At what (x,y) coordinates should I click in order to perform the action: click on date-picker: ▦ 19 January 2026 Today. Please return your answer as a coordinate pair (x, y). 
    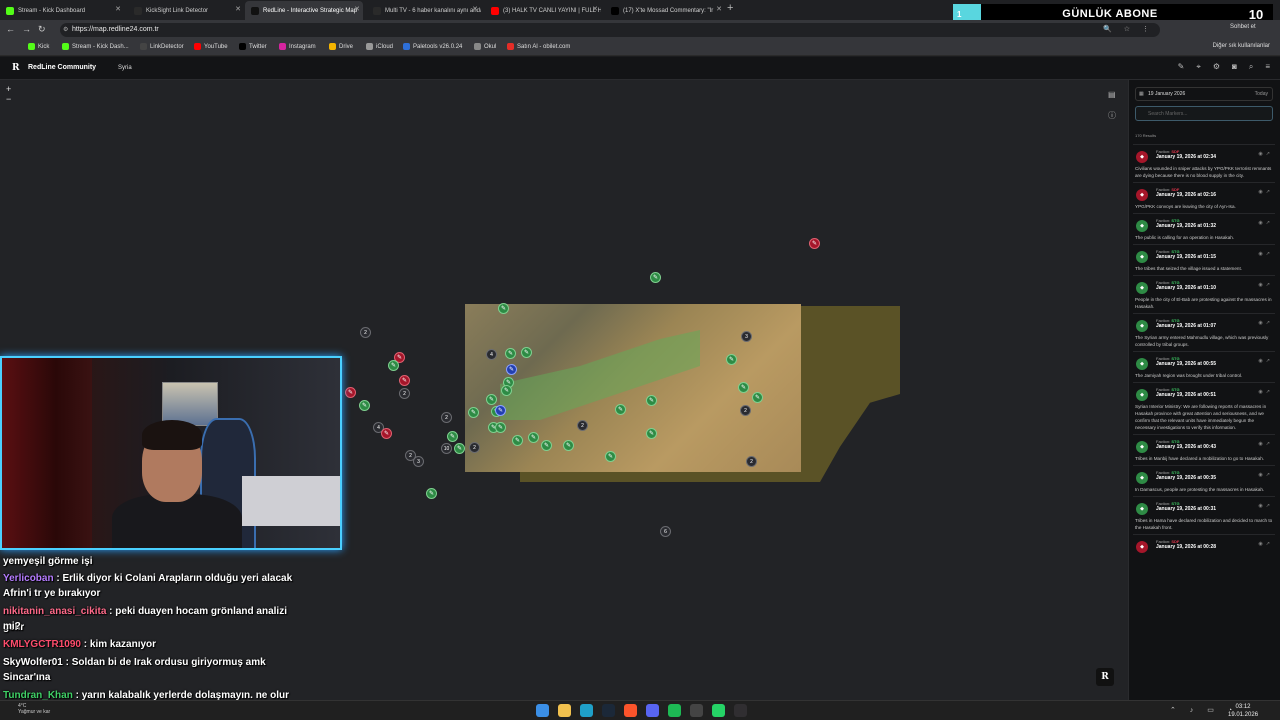
    Looking at the image, I should click on (1204, 94).